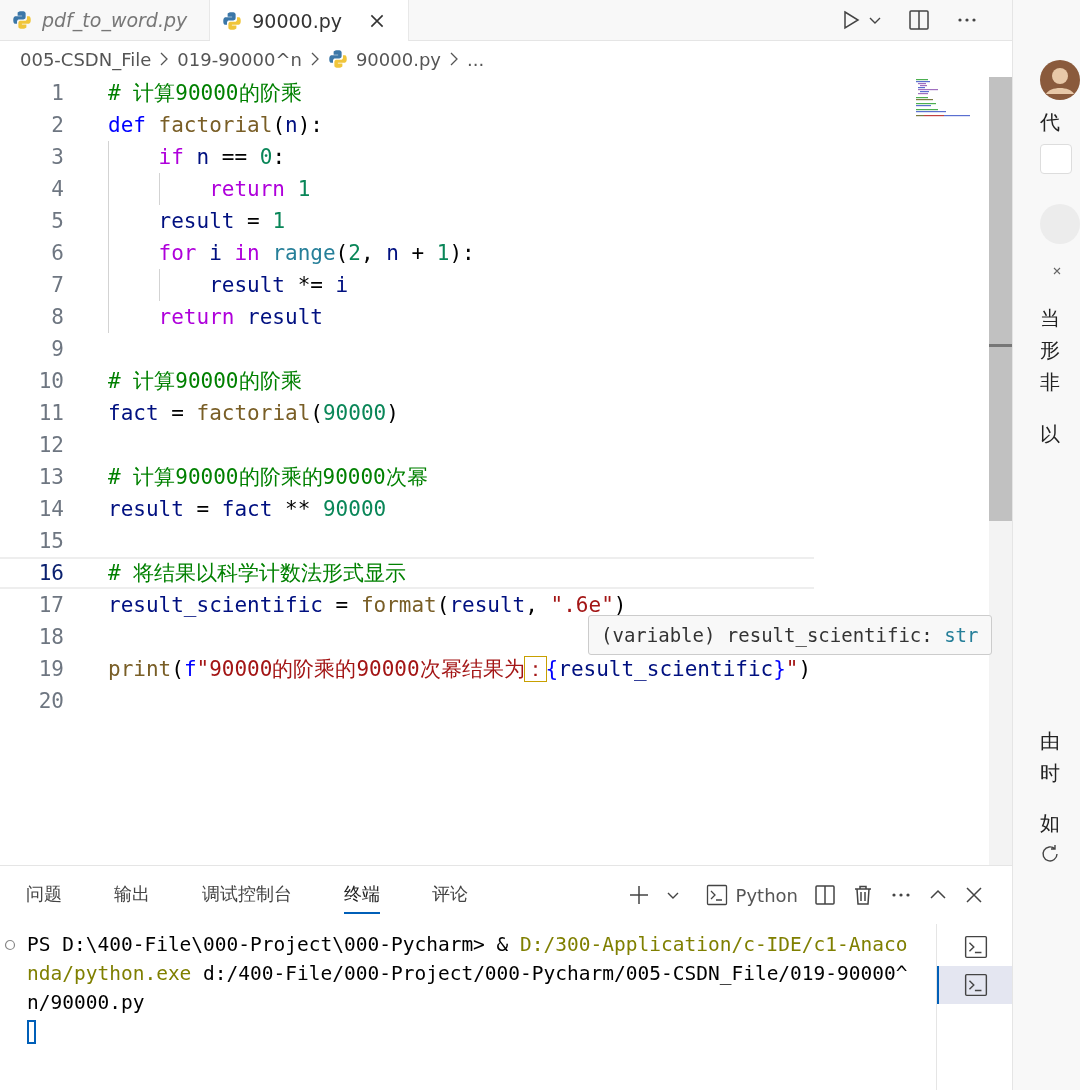 The width and height of the screenshot is (1080, 1090). I want to click on panel-tab: 评论, so click(450, 895).